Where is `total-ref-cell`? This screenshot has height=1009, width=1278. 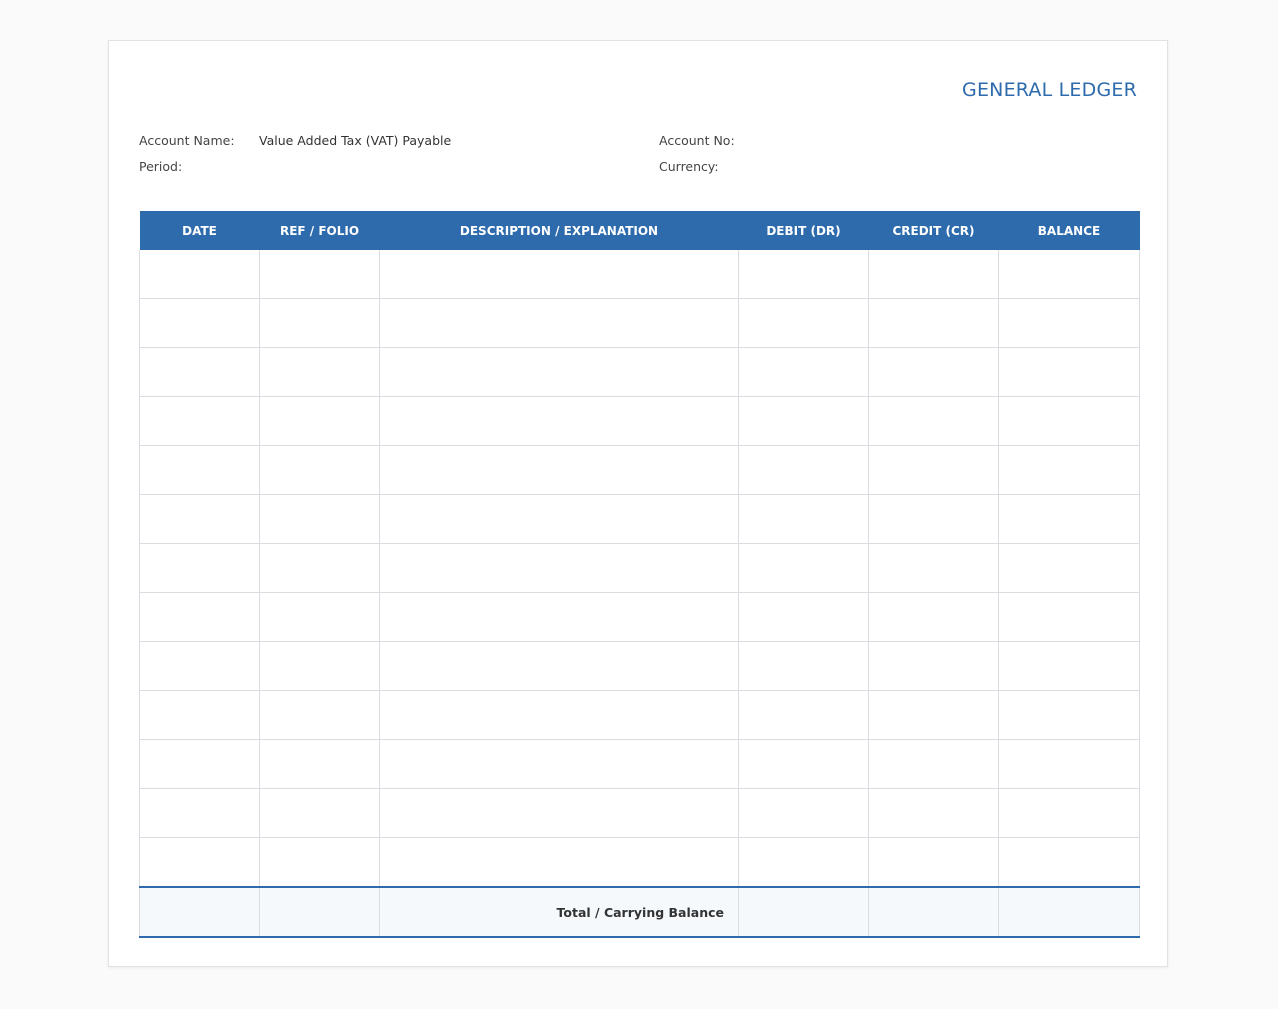 total-ref-cell is located at coordinates (319, 912).